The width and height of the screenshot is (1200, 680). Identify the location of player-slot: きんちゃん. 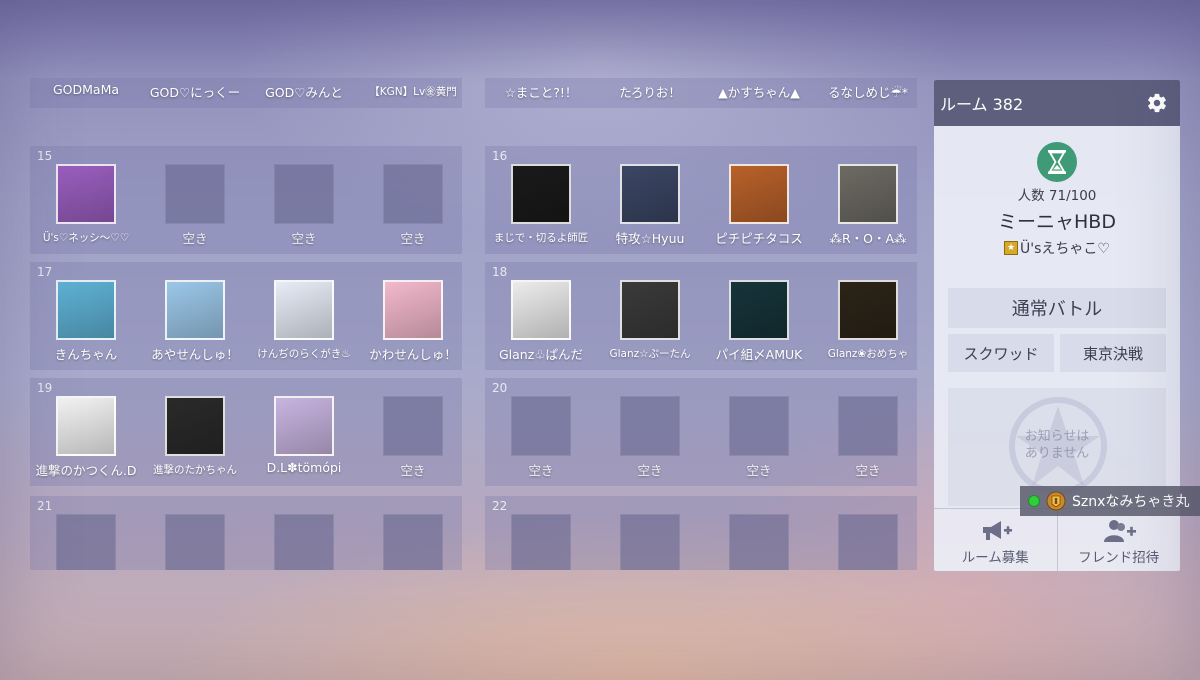
(86, 312).